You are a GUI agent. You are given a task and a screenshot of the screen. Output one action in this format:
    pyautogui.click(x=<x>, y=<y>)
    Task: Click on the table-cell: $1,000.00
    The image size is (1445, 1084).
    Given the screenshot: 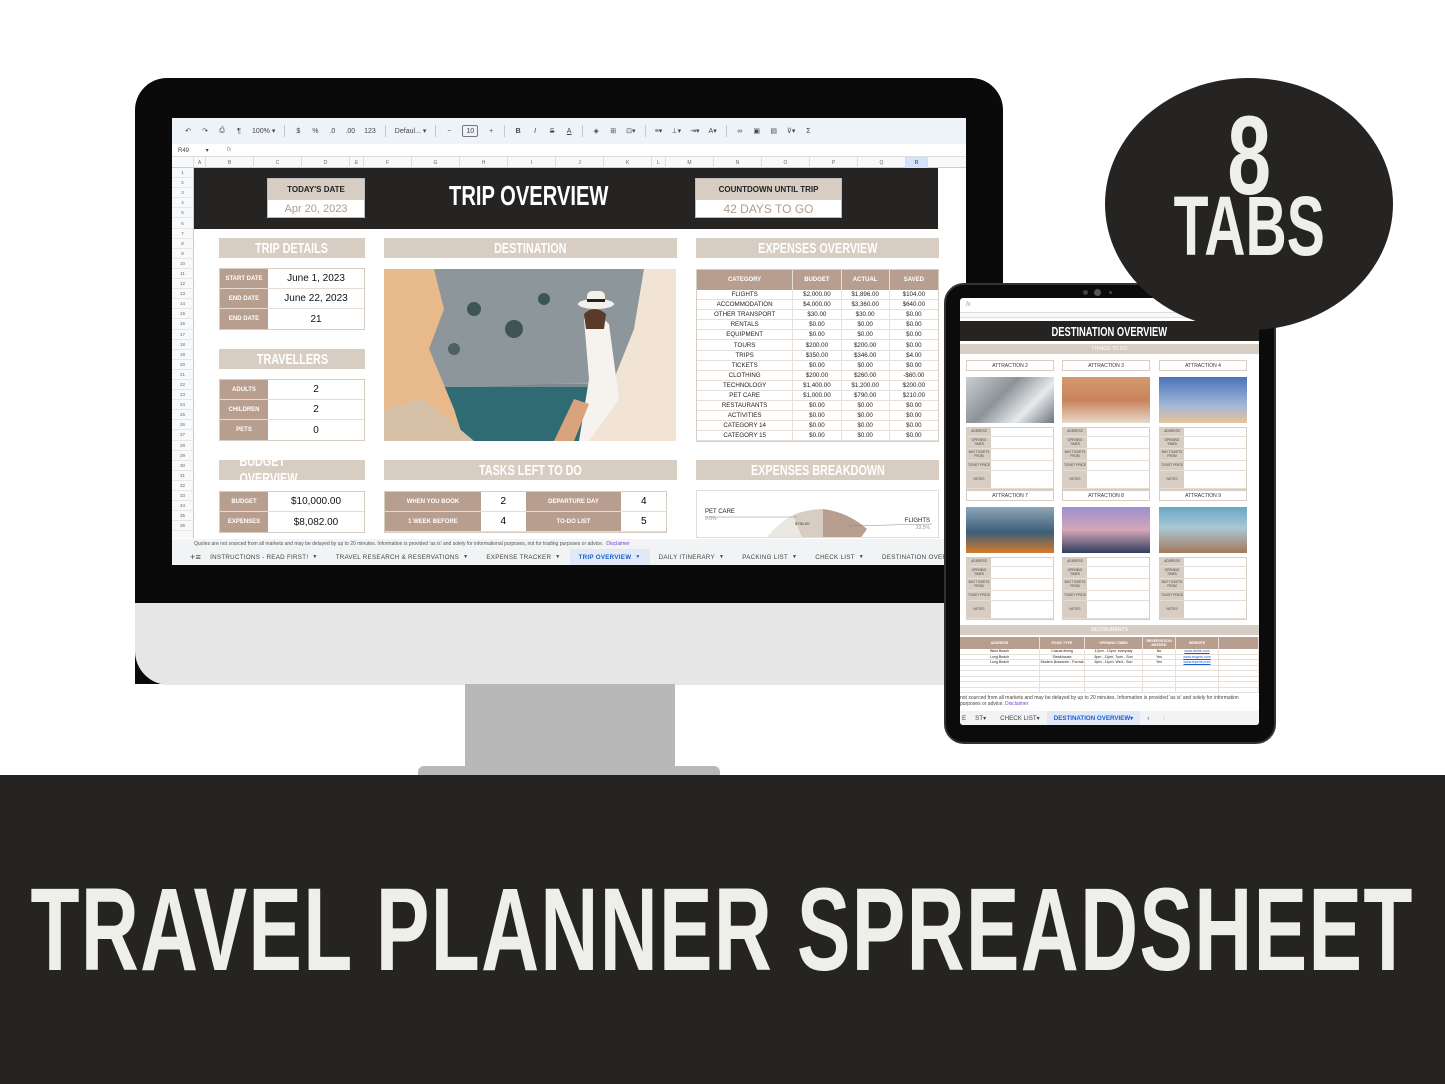 What is the action you would take?
    pyautogui.click(x=817, y=395)
    